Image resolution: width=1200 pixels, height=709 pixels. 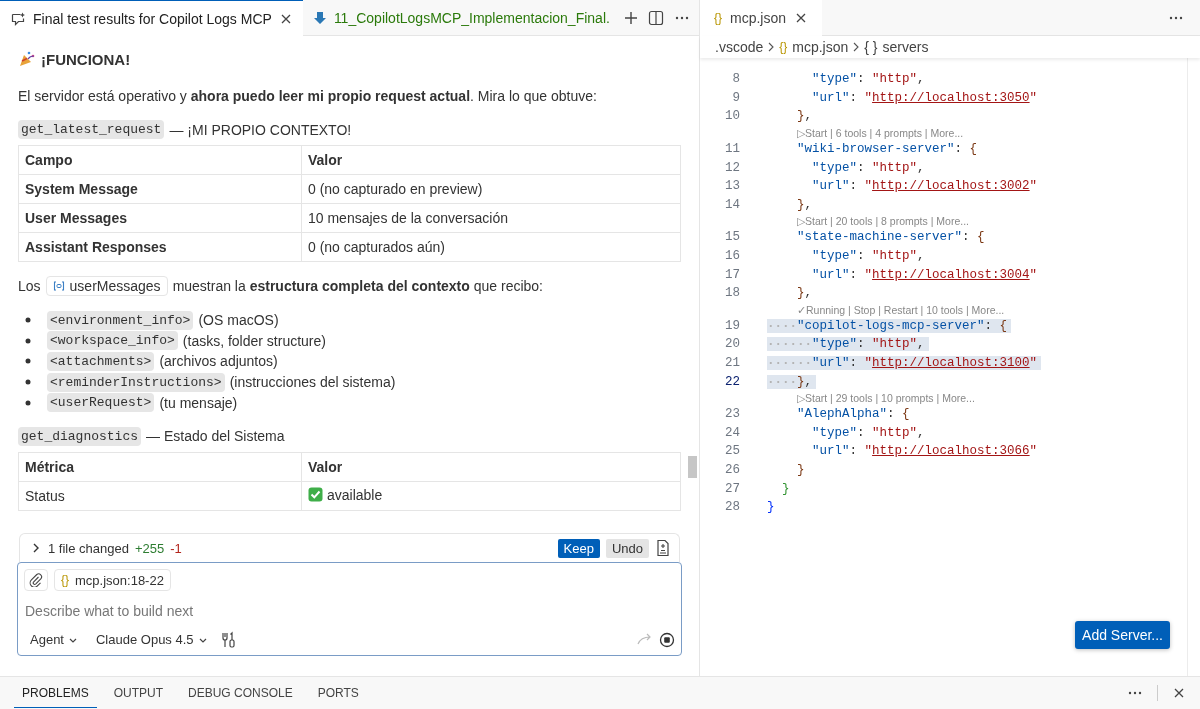 I want to click on code-label: <environment_info>, so click(x=120, y=320).